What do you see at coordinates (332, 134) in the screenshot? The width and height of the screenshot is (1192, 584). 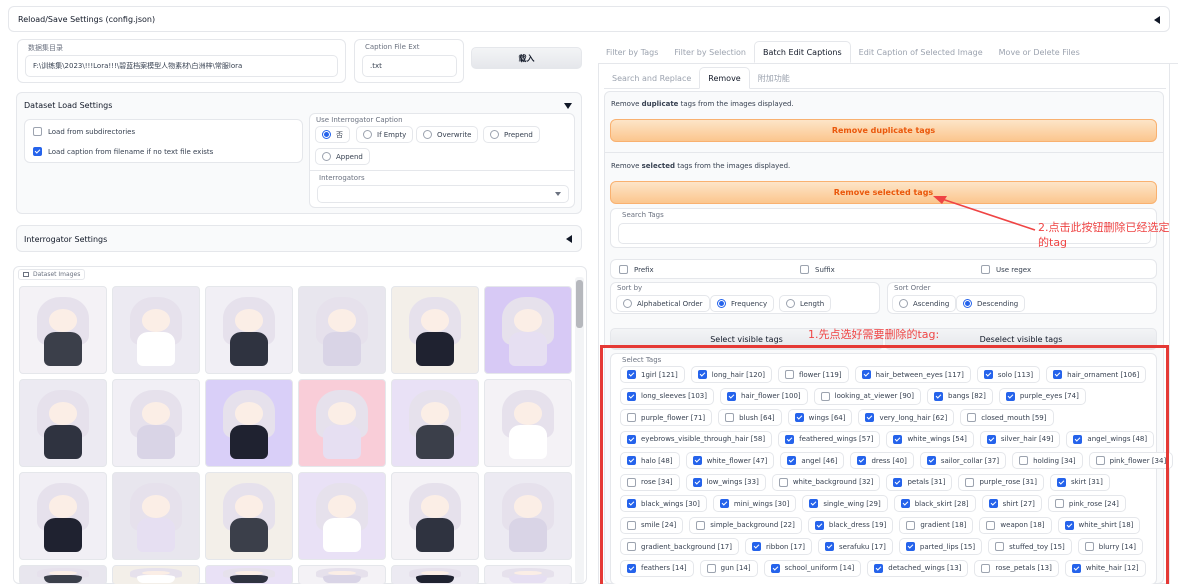 I see `radio-no: 否` at bounding box center [332, 134].